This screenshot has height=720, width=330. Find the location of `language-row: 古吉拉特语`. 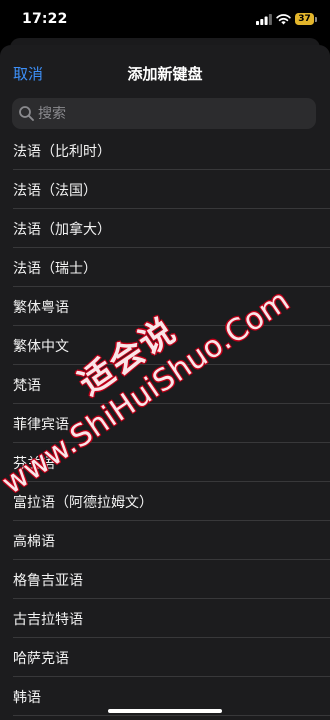

language-row: 古吉拉特语 is located at coordinates (165, 617).